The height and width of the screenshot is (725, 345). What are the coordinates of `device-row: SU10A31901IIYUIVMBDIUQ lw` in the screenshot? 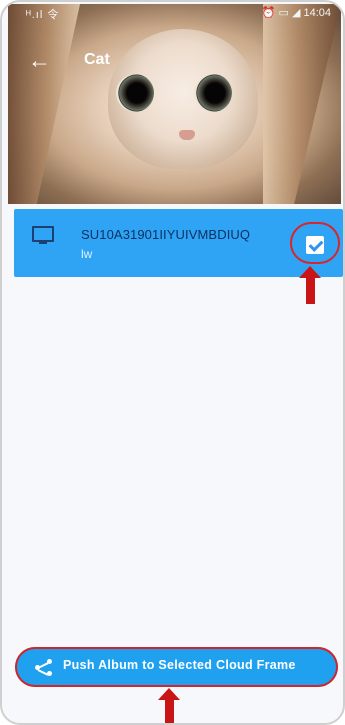 It's located at (178, 243).